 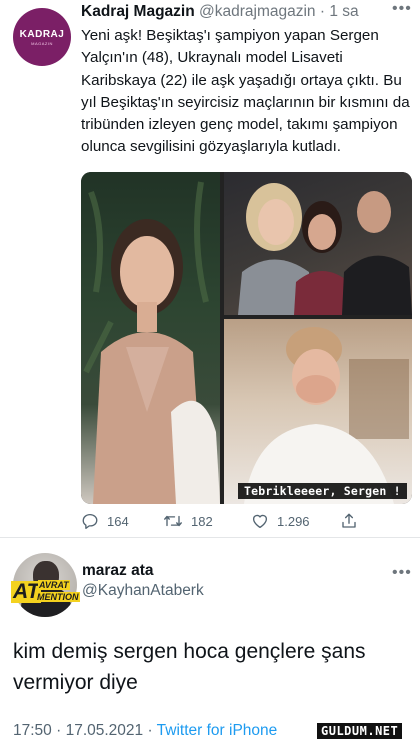 What do you see at coordinates (231, 522) in the screenshot?
I see `action-bar: 164 182 1.296` at bounding box center [231, 522].